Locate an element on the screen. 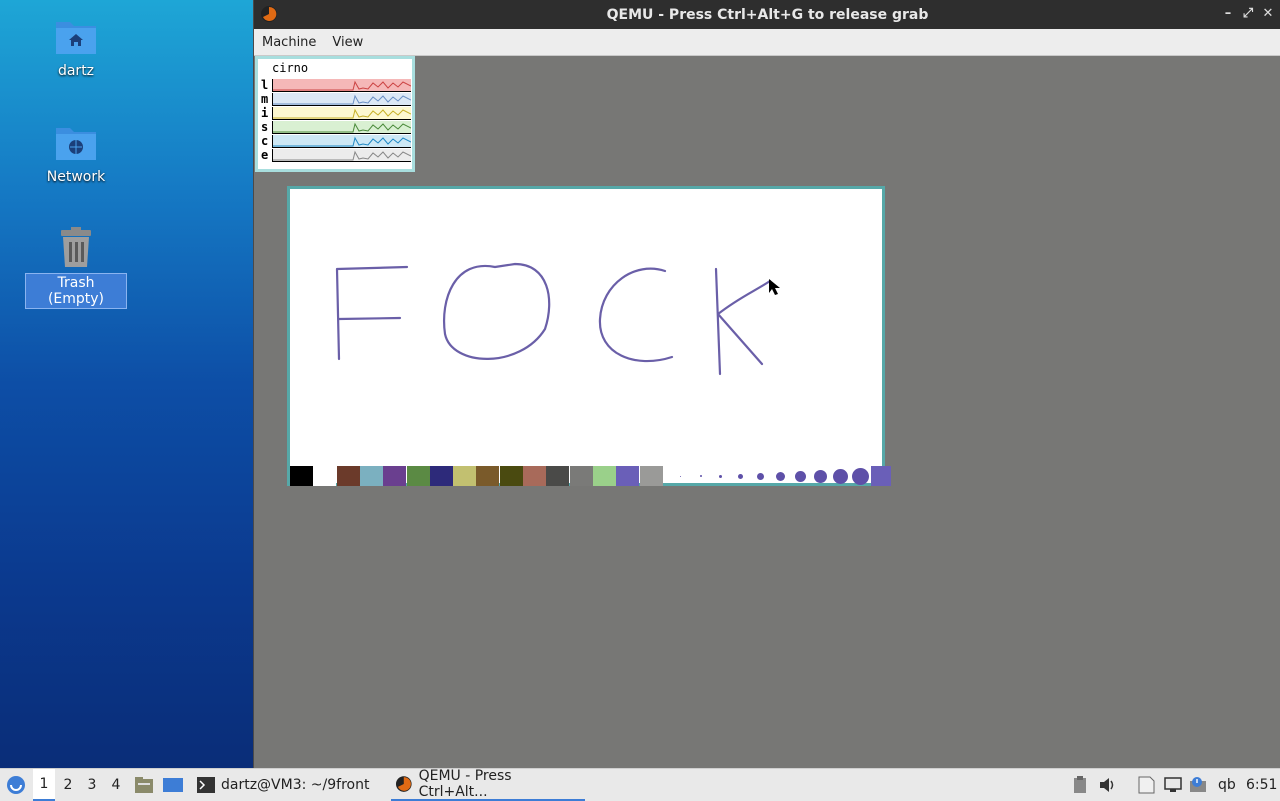 The image size is (1280, 801). desktop-icon-trash: Trash (Empty) is located at coordinates (76, 267).